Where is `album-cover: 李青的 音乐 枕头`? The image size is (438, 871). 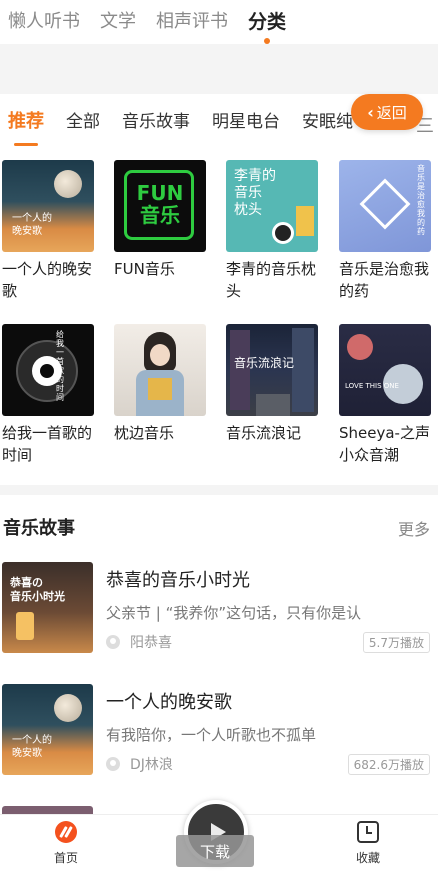 album-cover: 李青的 音乐 枕头 is located at coordinates (272, 206).